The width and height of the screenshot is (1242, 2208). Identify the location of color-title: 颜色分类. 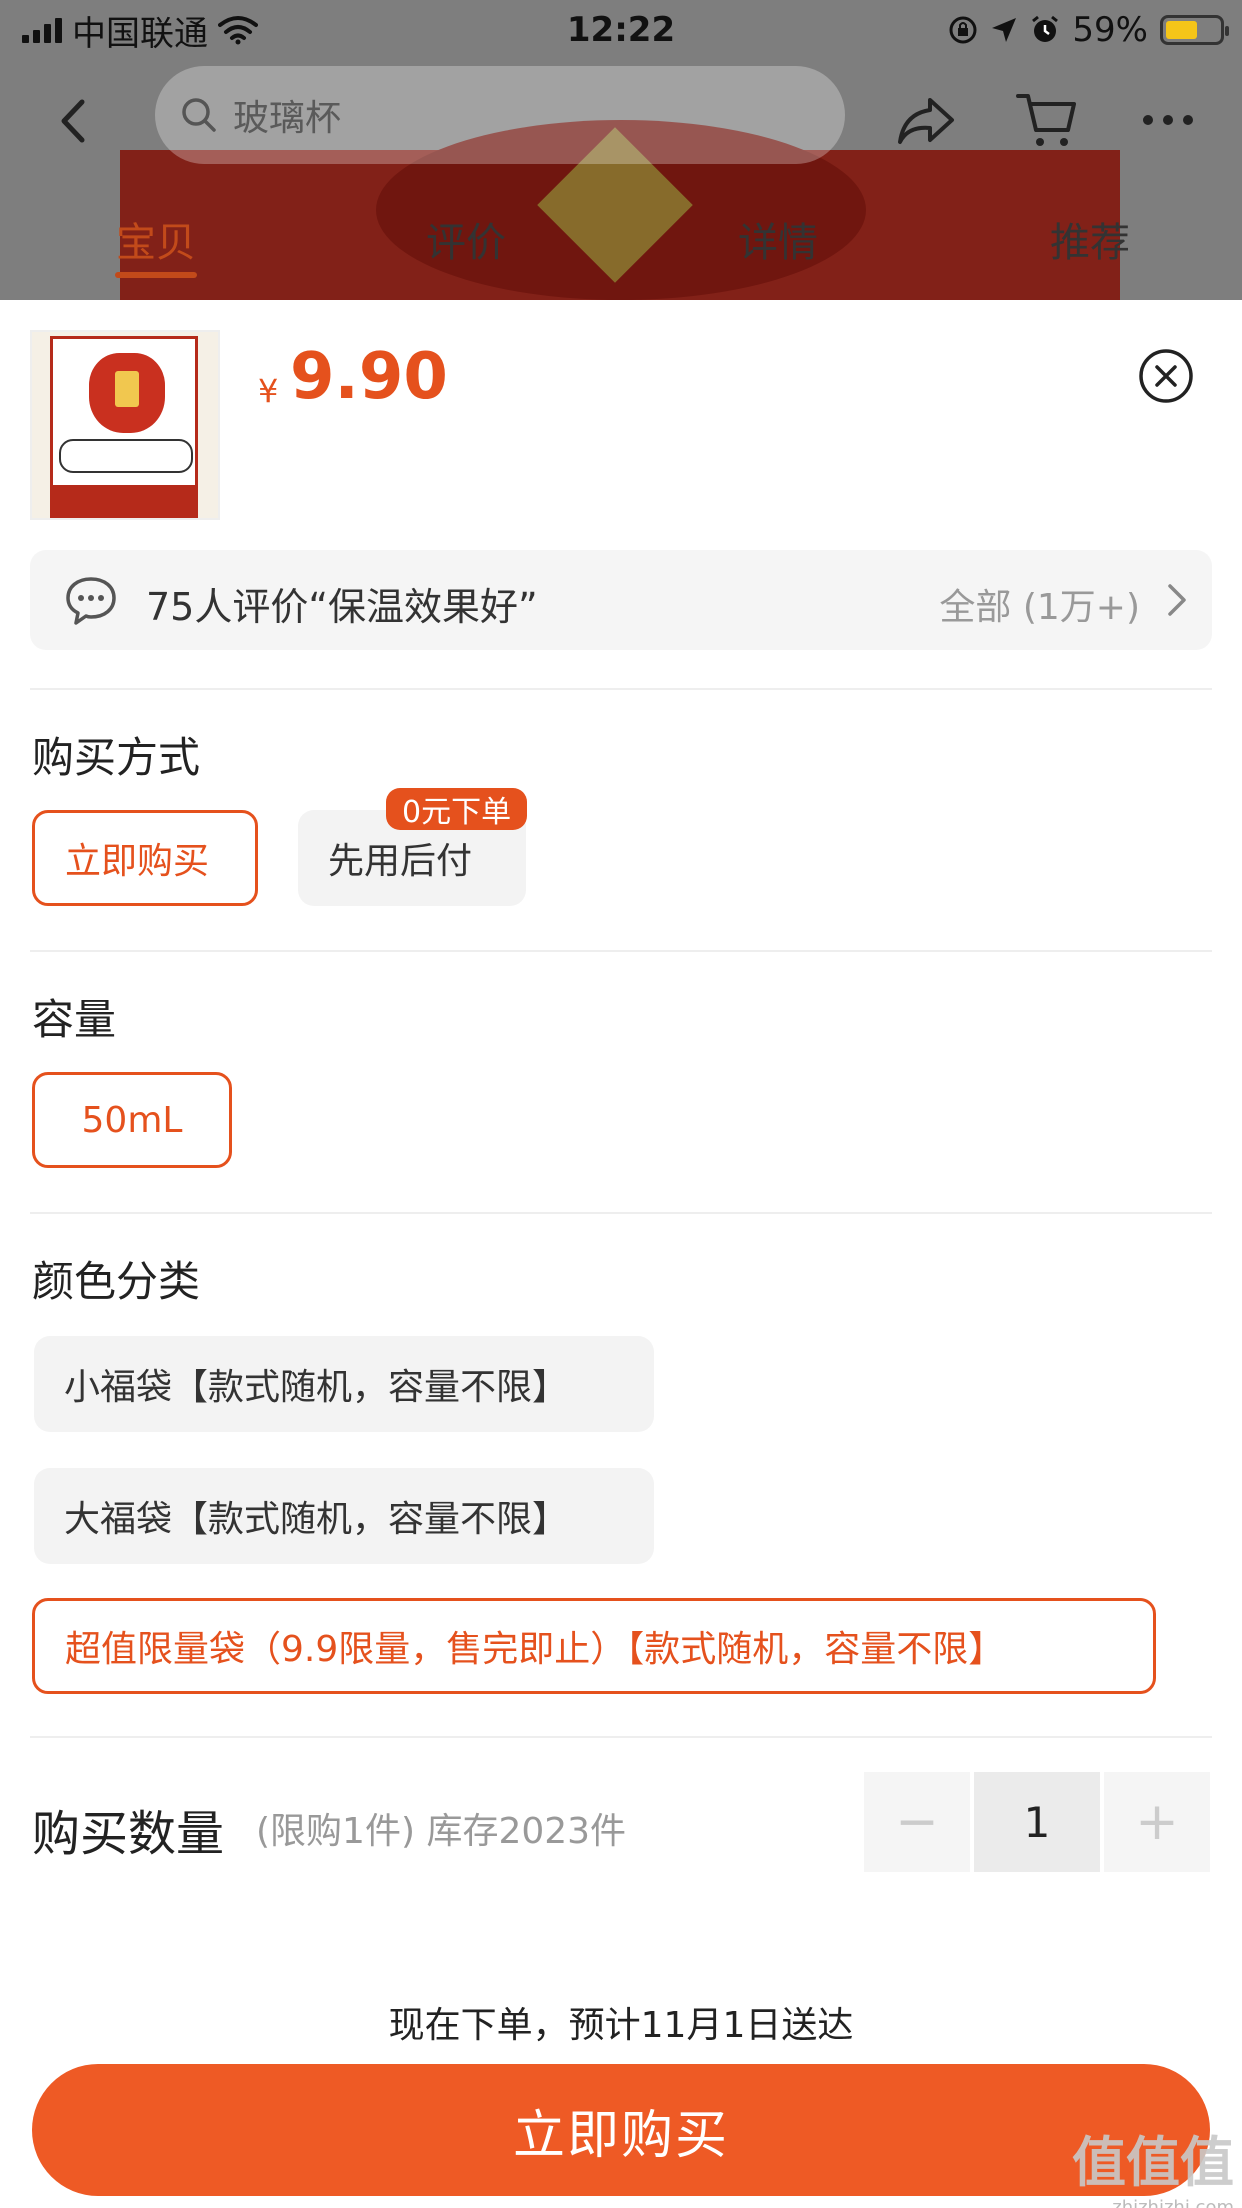
(116, 1281).